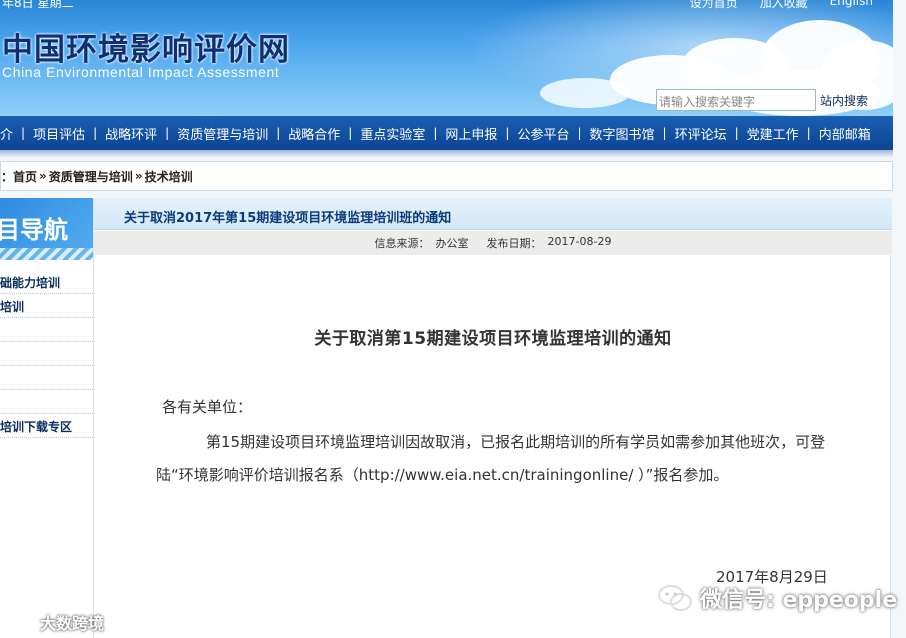 The width and height of the screenshot is (906, 638). Describe the element at coordinates (493, 339) in the screenshot. I see `article-title: 关于取消第15期建设项目环境监理培训的通知` at that location.